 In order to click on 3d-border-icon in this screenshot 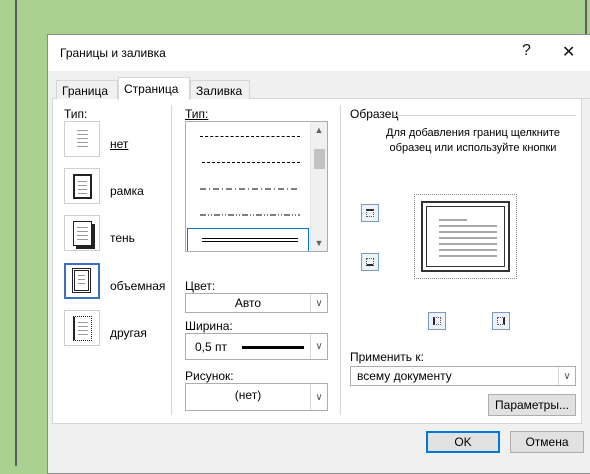, I will do `click(82, 281)`.